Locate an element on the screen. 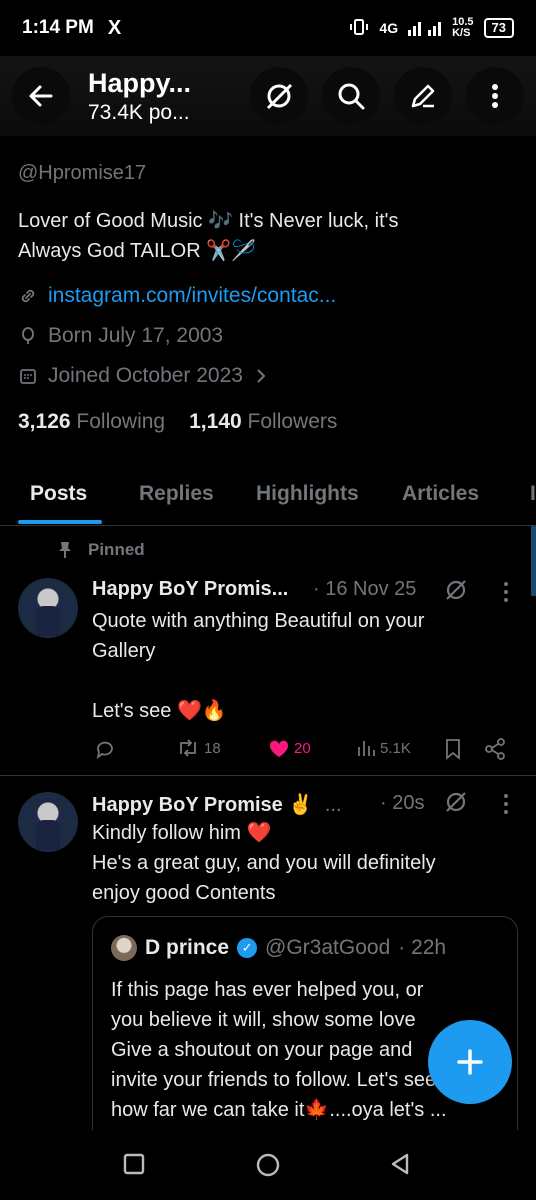 The image size is (536, 1200). post-text-spacer is located at coordinates (302, 681).